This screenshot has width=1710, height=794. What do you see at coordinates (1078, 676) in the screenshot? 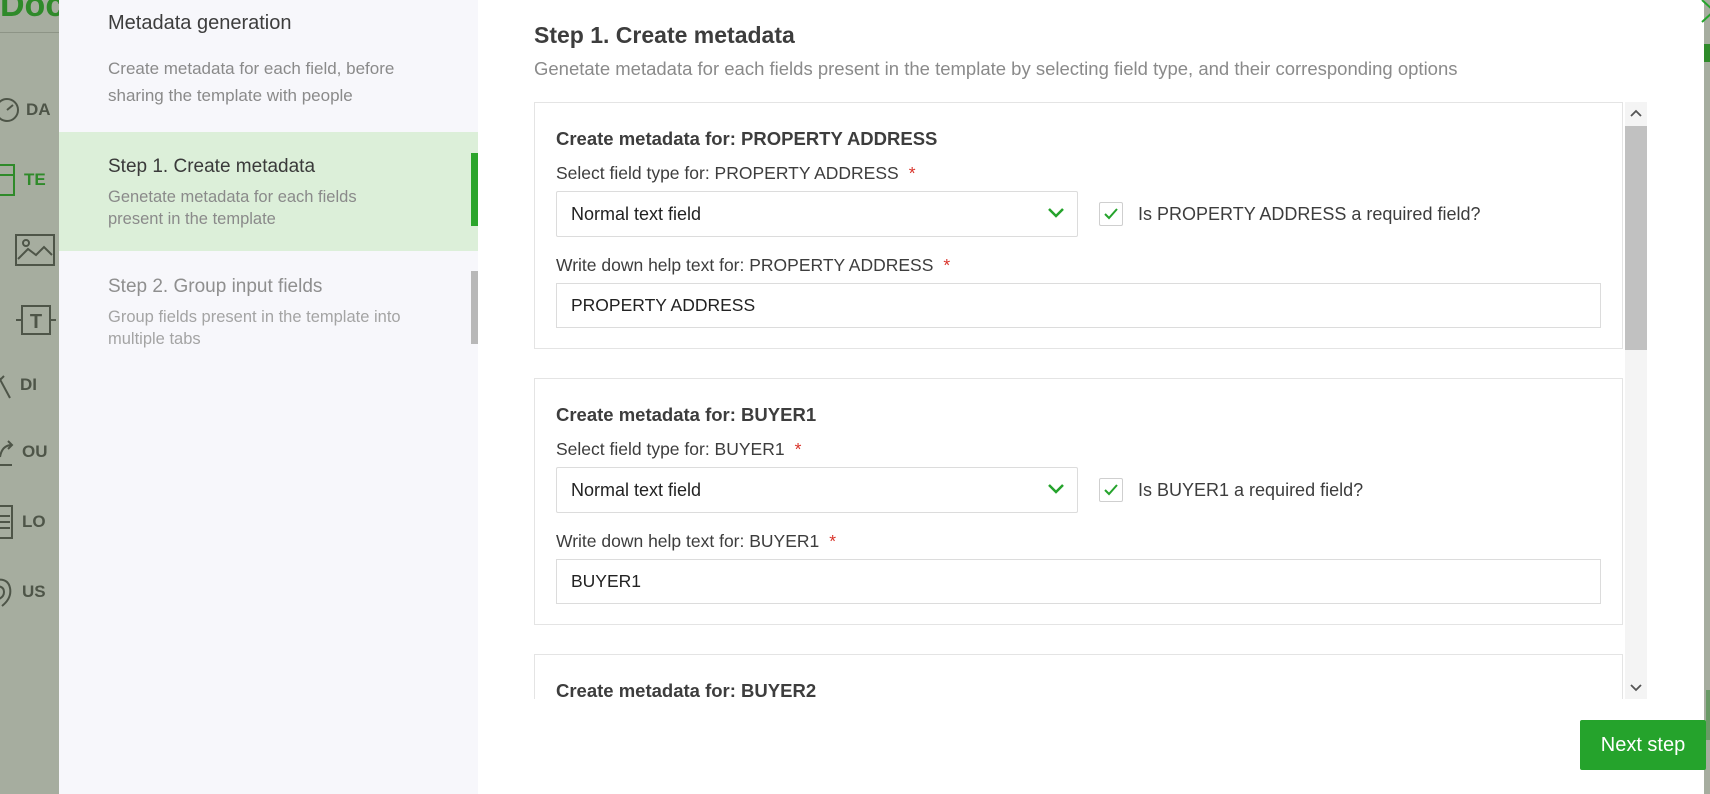
I see `metadata-card: Create metadata for: BUYER2` at bounding box center [1078, 676].